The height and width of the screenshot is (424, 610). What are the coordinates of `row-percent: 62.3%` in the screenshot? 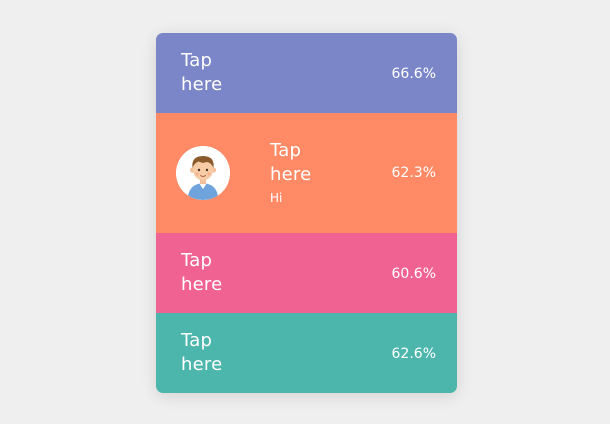 It's located at (413, 173).